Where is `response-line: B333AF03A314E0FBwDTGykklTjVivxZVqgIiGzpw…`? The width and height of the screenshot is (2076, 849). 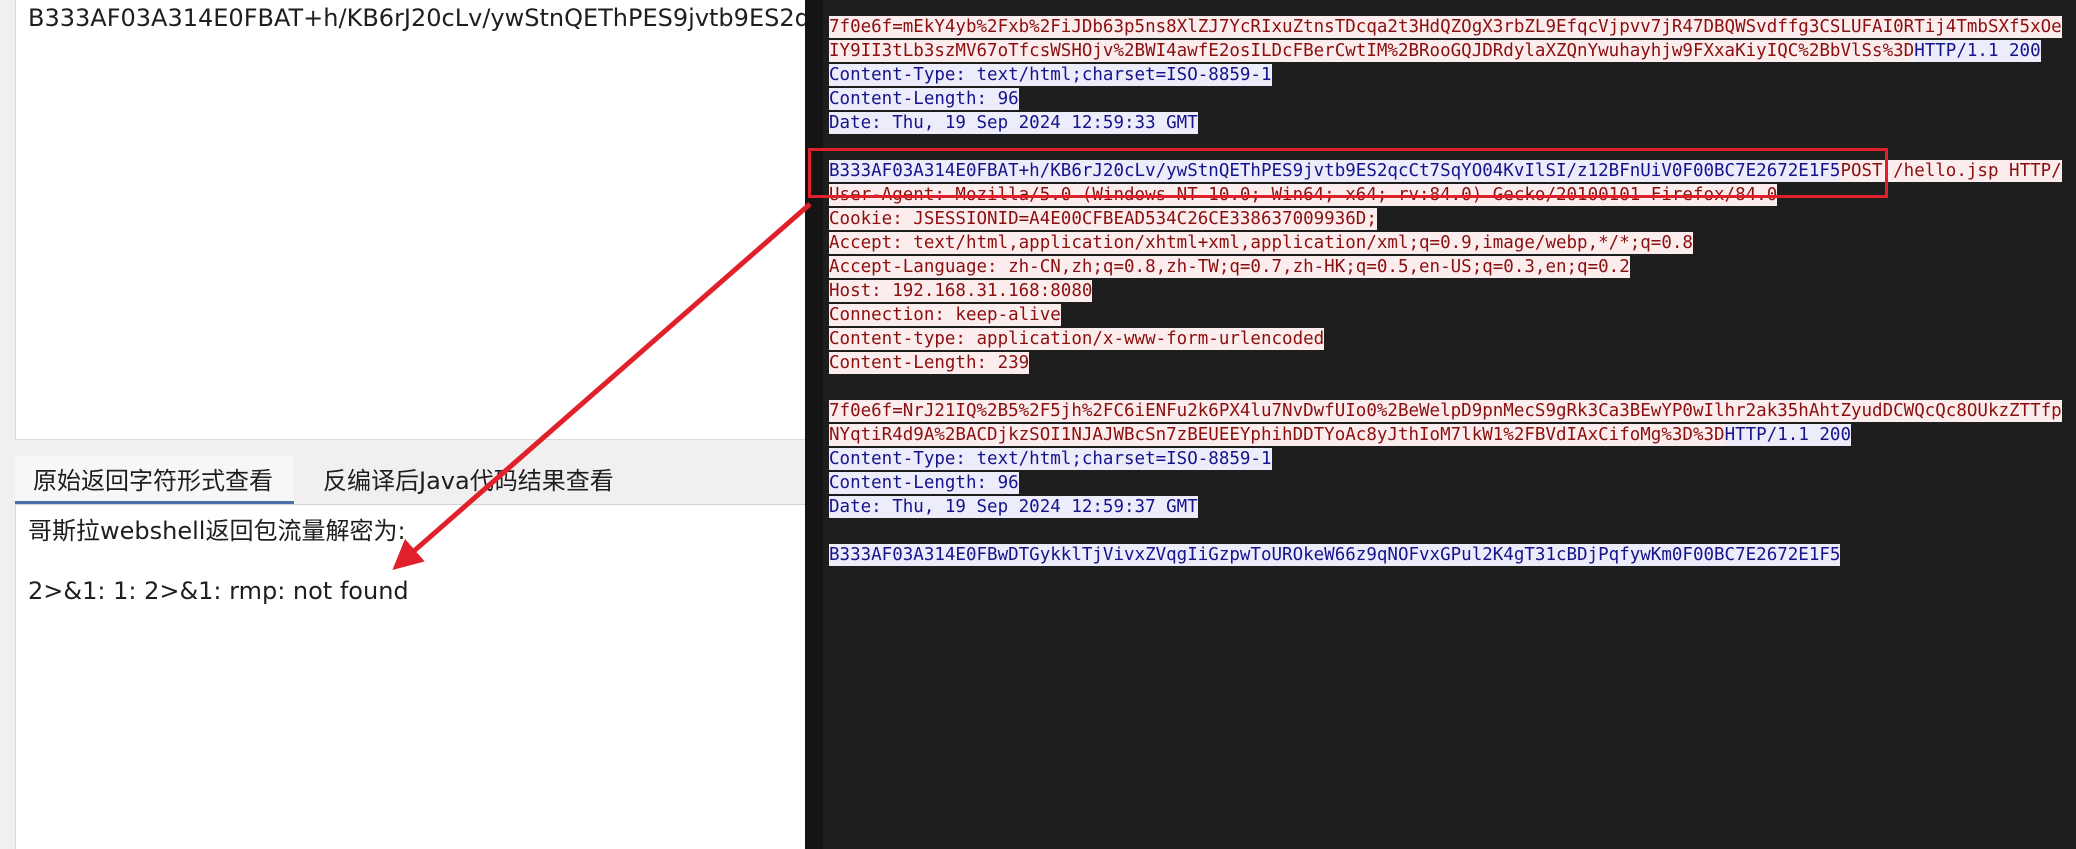
response-line: B333AF03A314E0FBwDTGykklTjVivxZVqgIiGzpw… is located at coordinates (1452, 555).